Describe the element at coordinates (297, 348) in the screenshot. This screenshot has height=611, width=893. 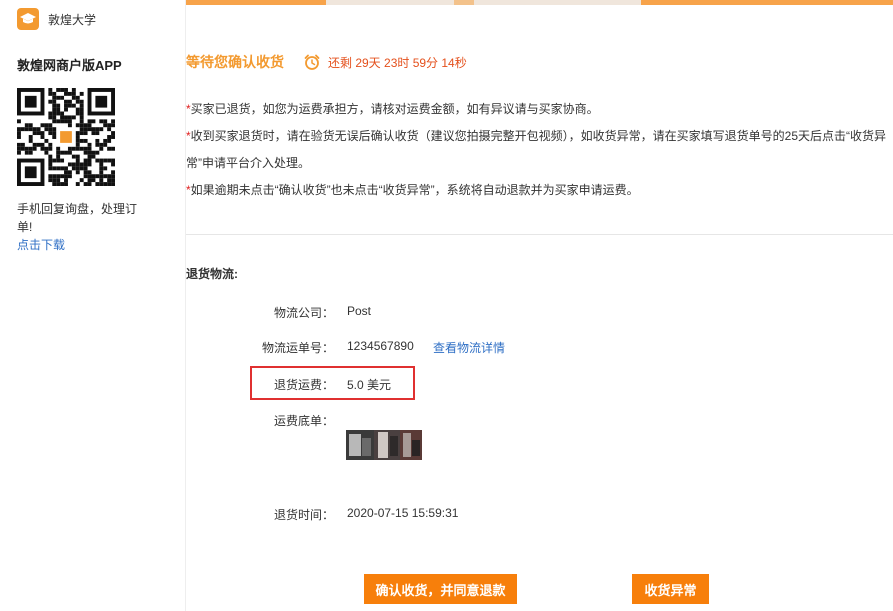
I see `tracking-label: 物流运单号：` at that location.